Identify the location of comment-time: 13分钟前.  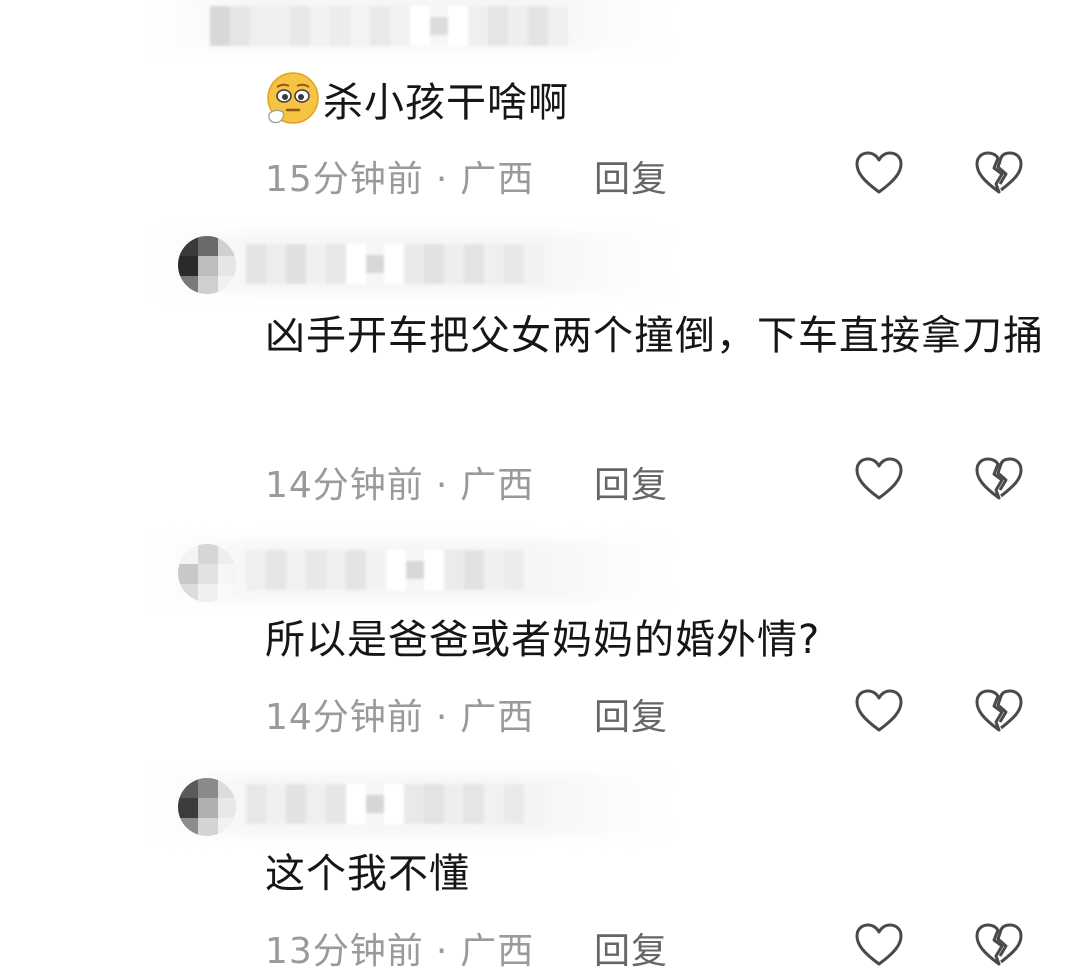
(344, 951).